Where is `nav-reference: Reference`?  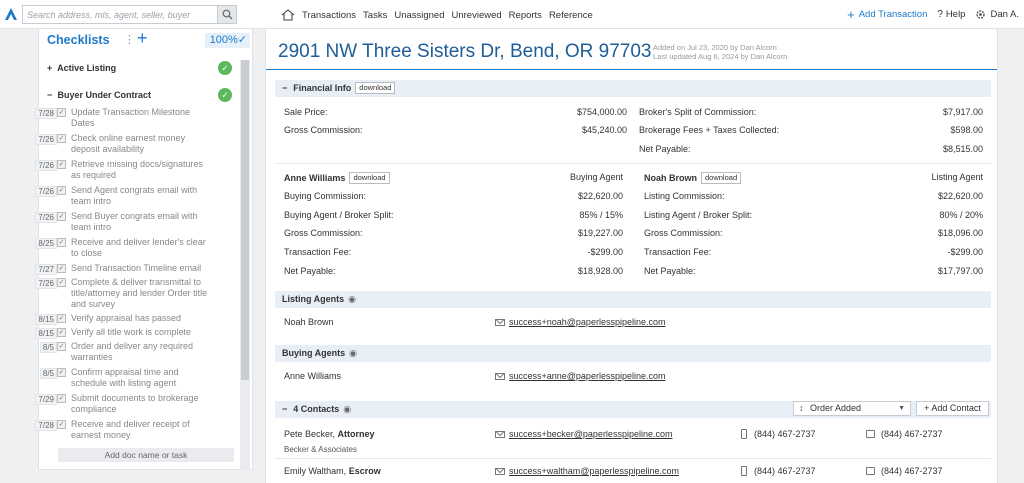
nav-reference: Reference is located at coordinates (571, 15).